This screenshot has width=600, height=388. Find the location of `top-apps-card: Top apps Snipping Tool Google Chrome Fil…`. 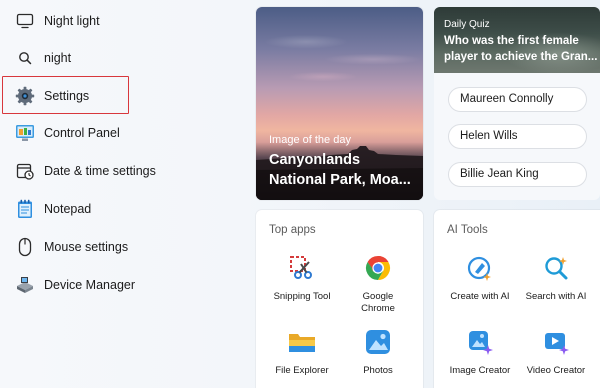

top-apps-card: Top apps Snipping Tool Google Chrome Fil… is located at coordinates (339, 299).